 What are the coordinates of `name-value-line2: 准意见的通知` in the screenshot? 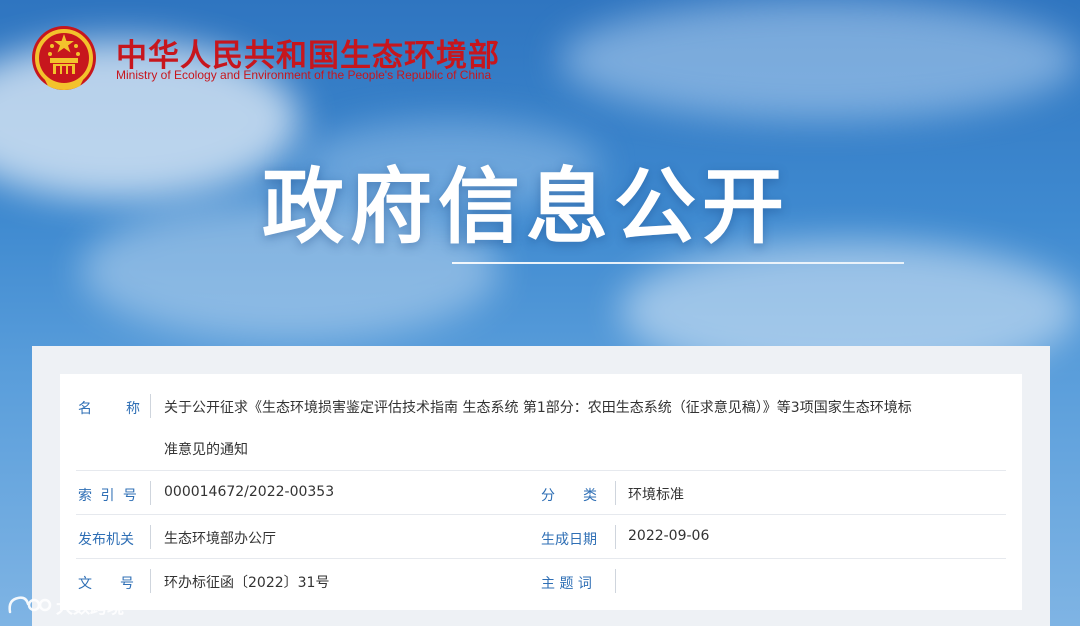 It's located at (206, 450).